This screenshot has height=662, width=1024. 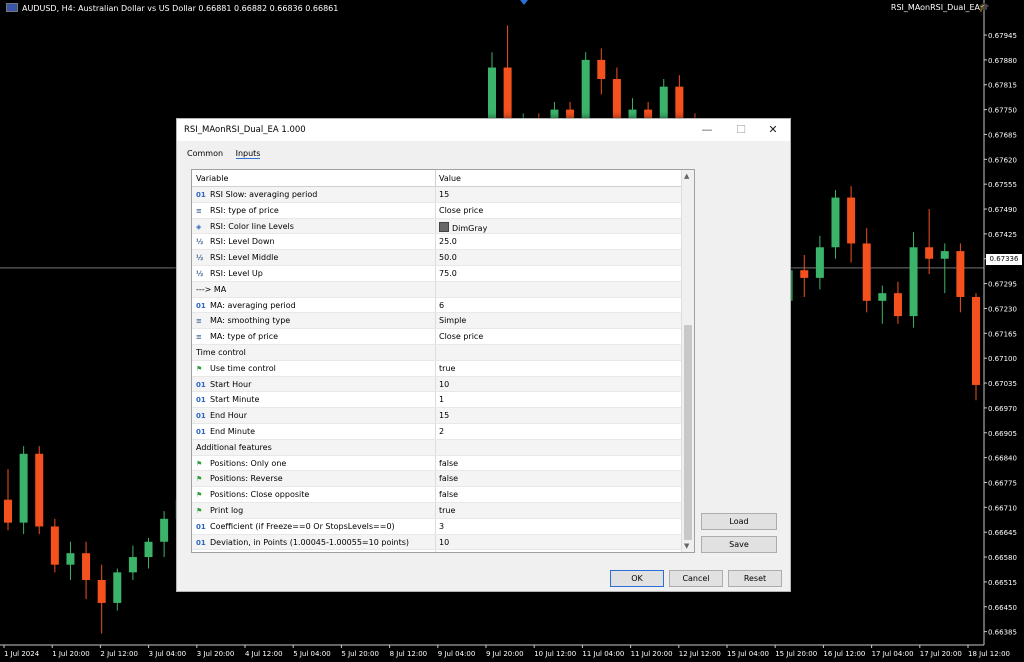 I want to click on input-row: ≡ RSI: type of price Close price, so click(x=443, y=210).